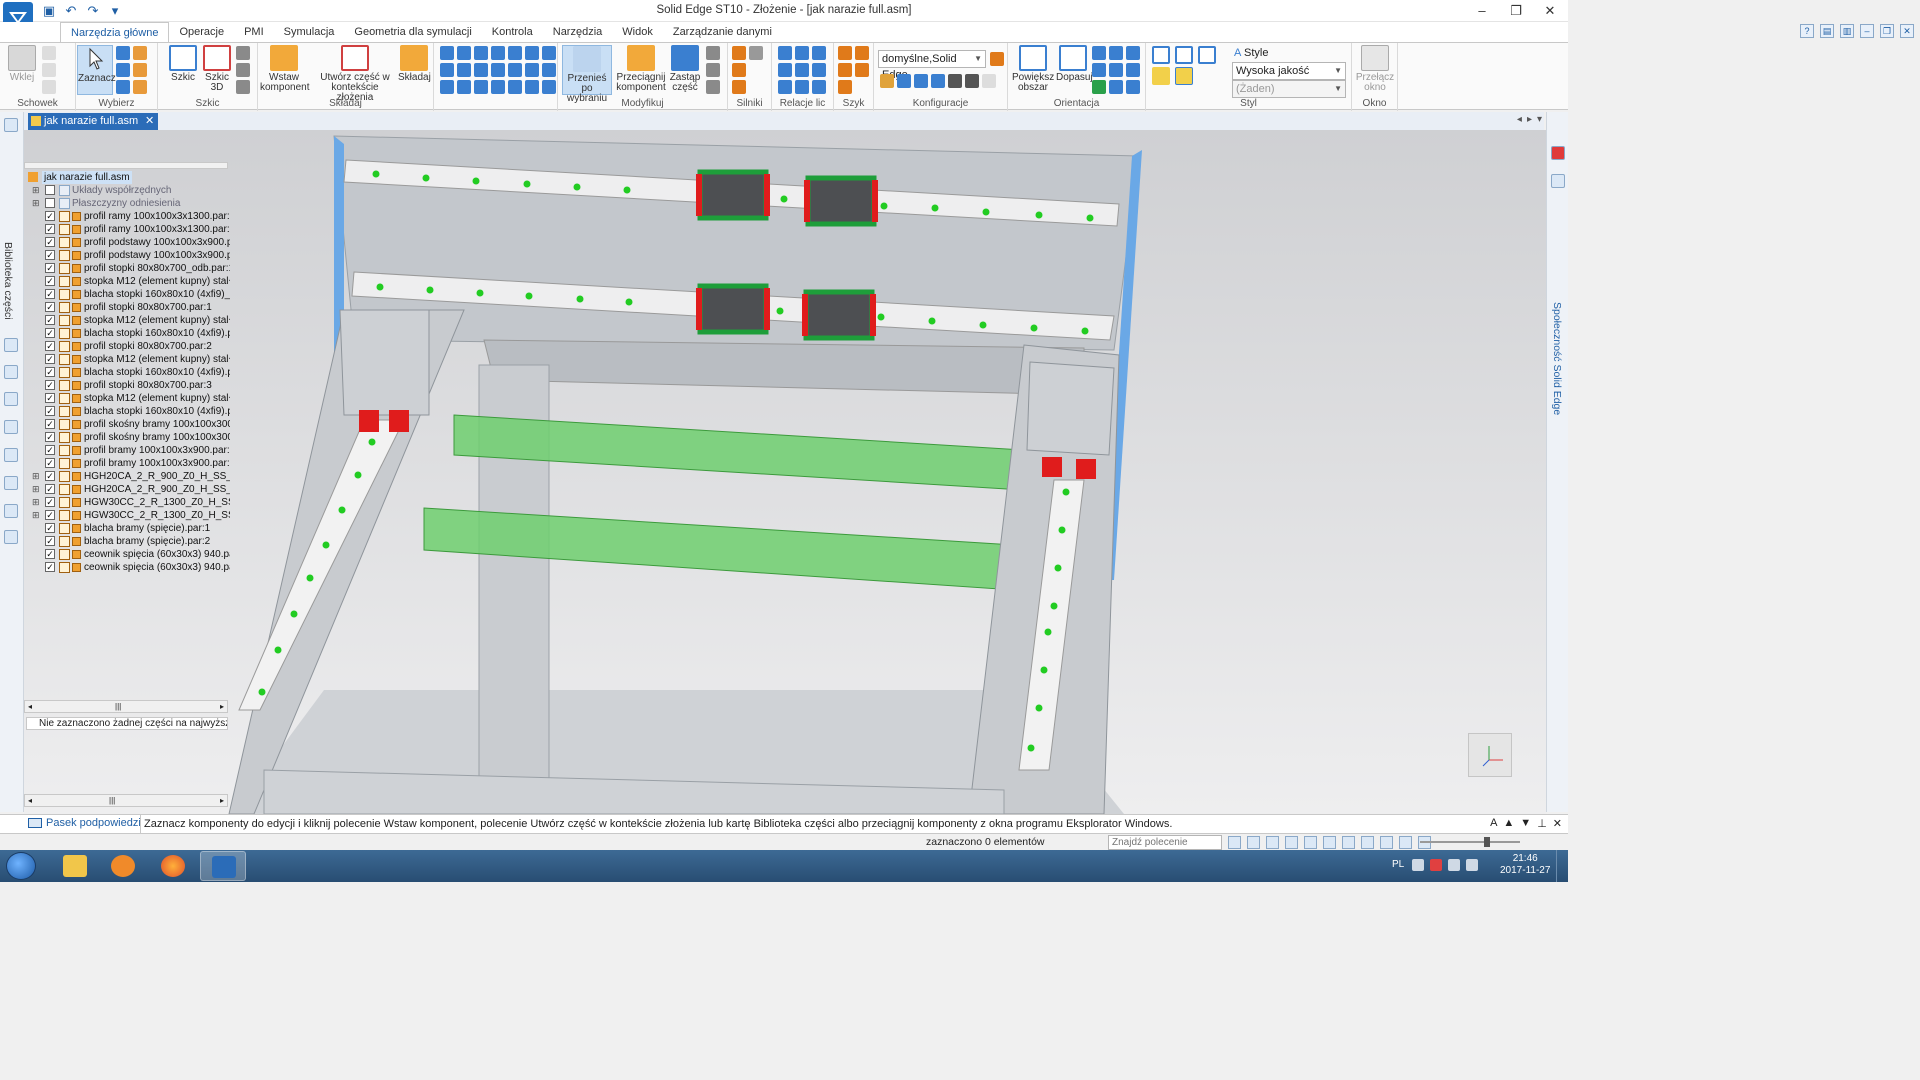 The image size is (1920, 1080). I want to click on path-icon, so click(498, 70).